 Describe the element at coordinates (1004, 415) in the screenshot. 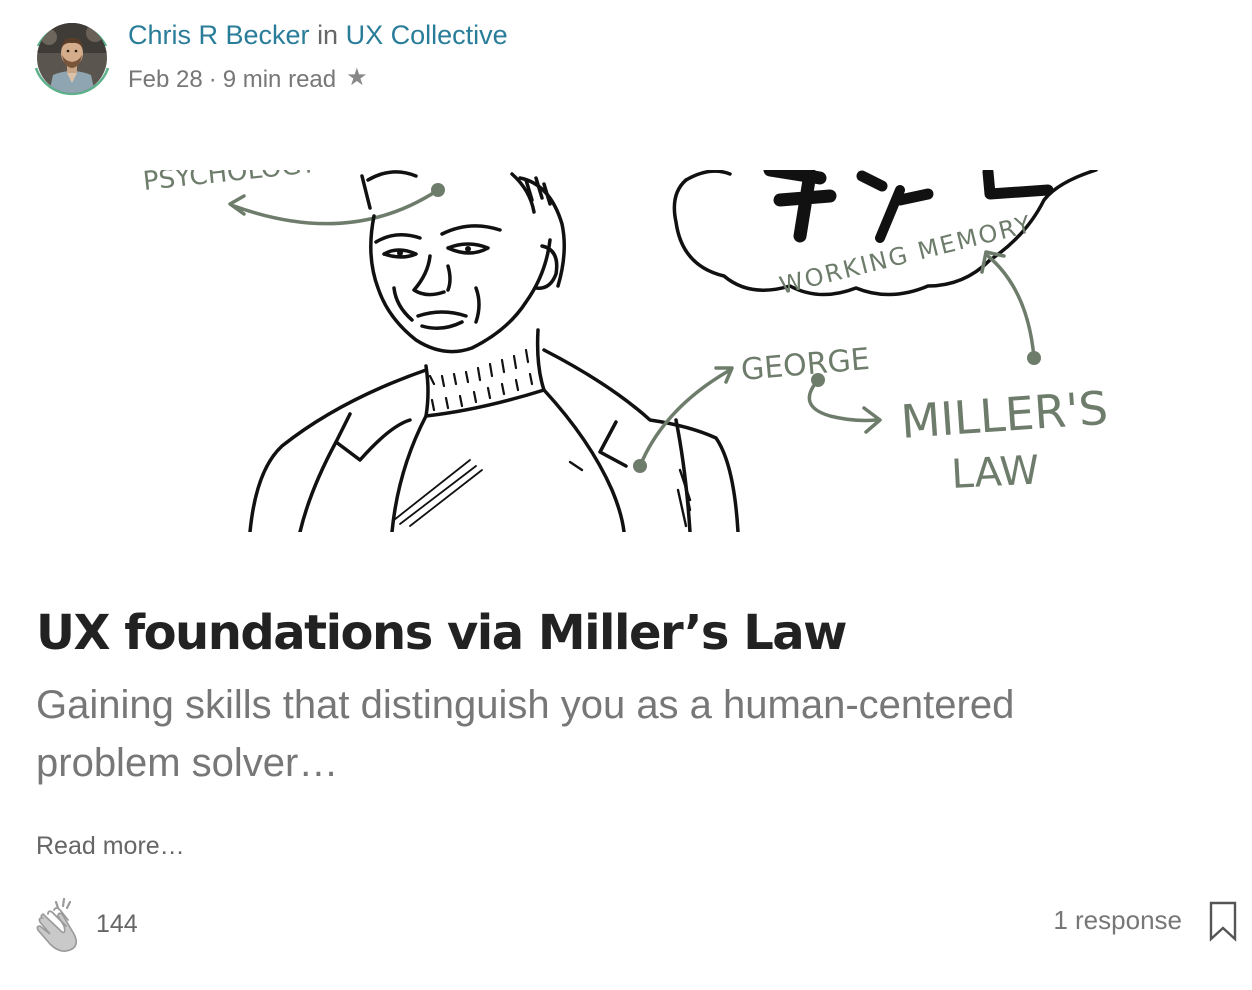

I see `sketch-label-millers: MILLER'S` at that location.